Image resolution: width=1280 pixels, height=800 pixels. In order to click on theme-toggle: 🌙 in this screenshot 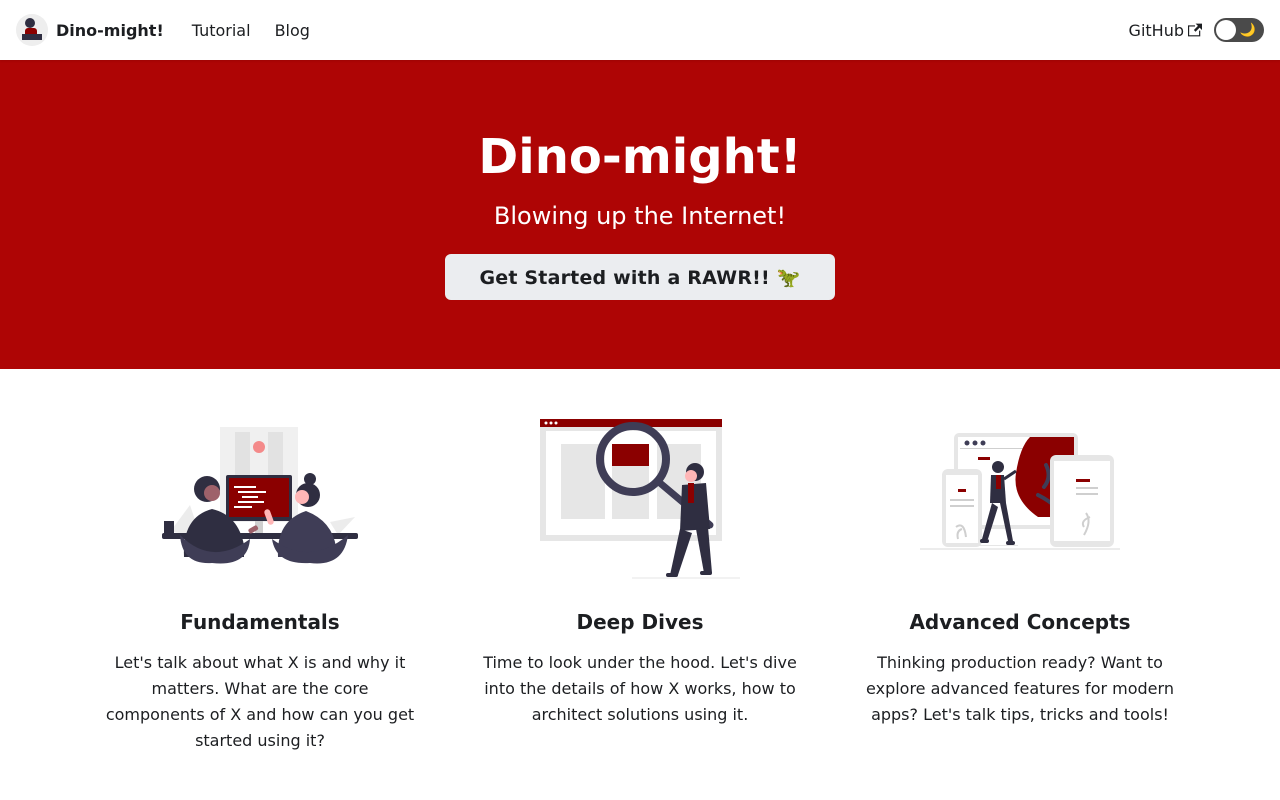, I will do `click(1239, 30)`.